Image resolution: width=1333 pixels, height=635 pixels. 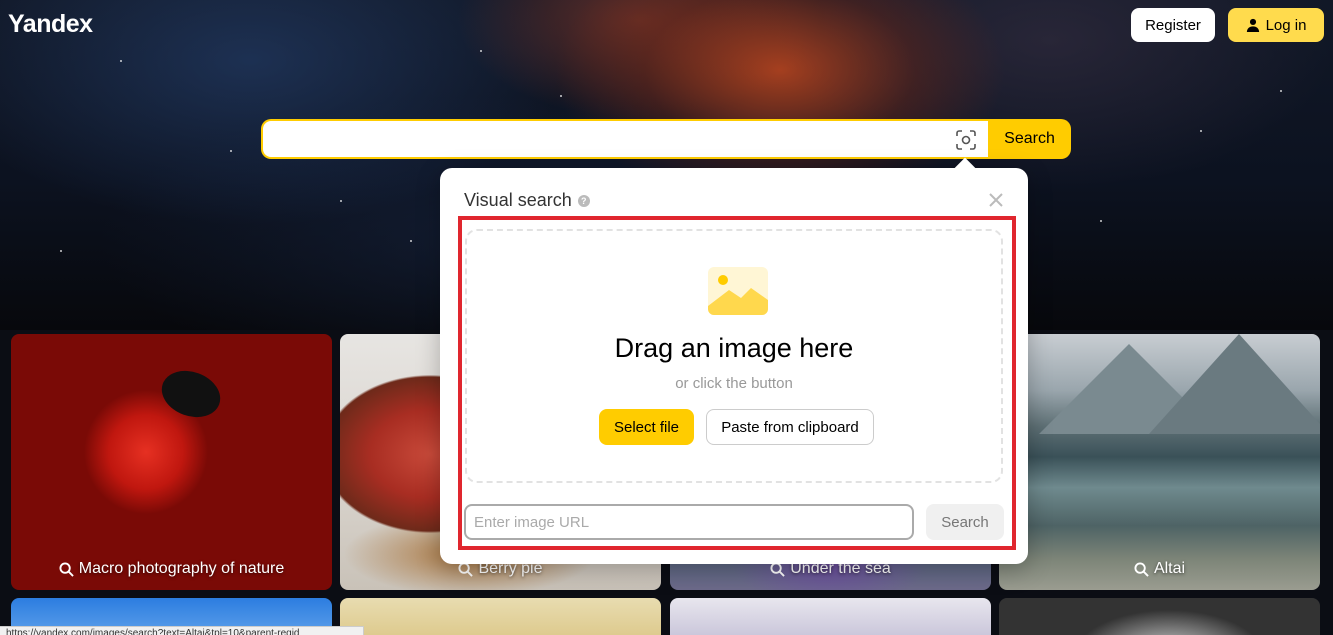 I want to click on camera-scan-icon, so click(x=966, y=140).